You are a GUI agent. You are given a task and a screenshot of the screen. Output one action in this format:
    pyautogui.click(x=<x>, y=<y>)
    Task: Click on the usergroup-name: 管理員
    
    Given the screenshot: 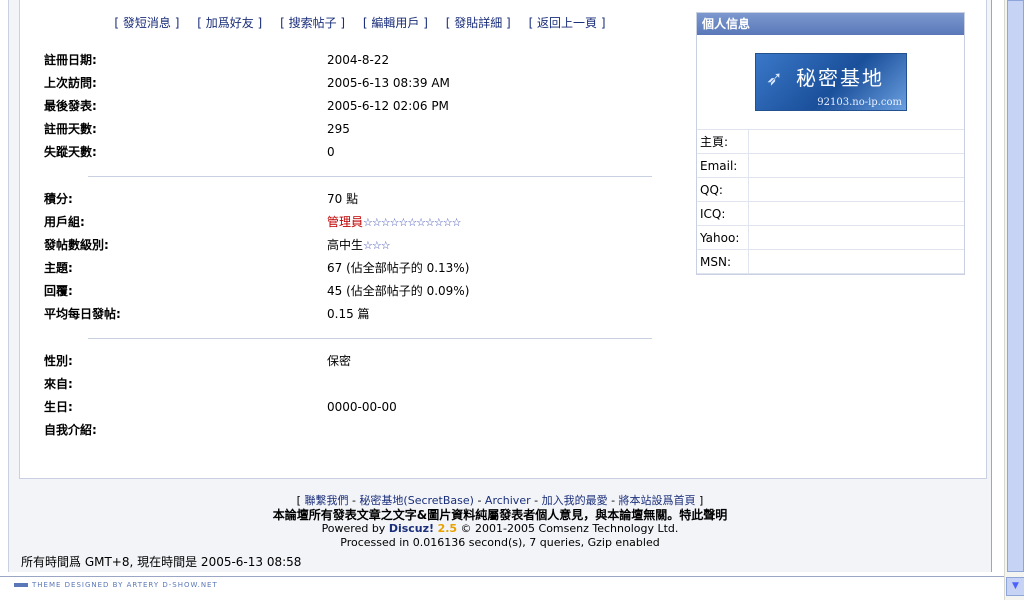 What is the action you would take?
    pyautogui.click(x=345, y=222)
    